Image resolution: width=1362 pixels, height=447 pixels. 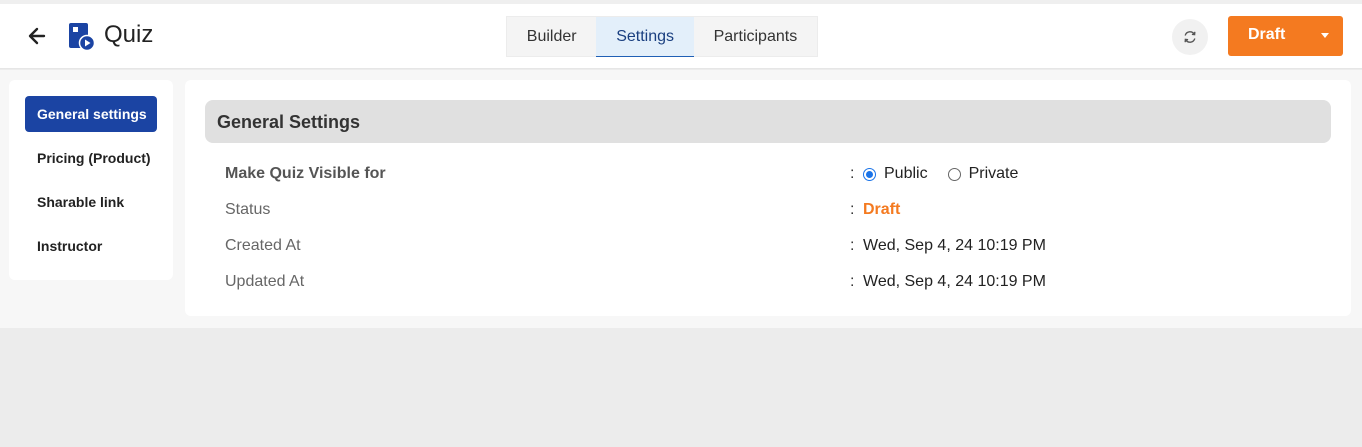 I want to click on app-title: Quiz, so click(x=129, y=34).